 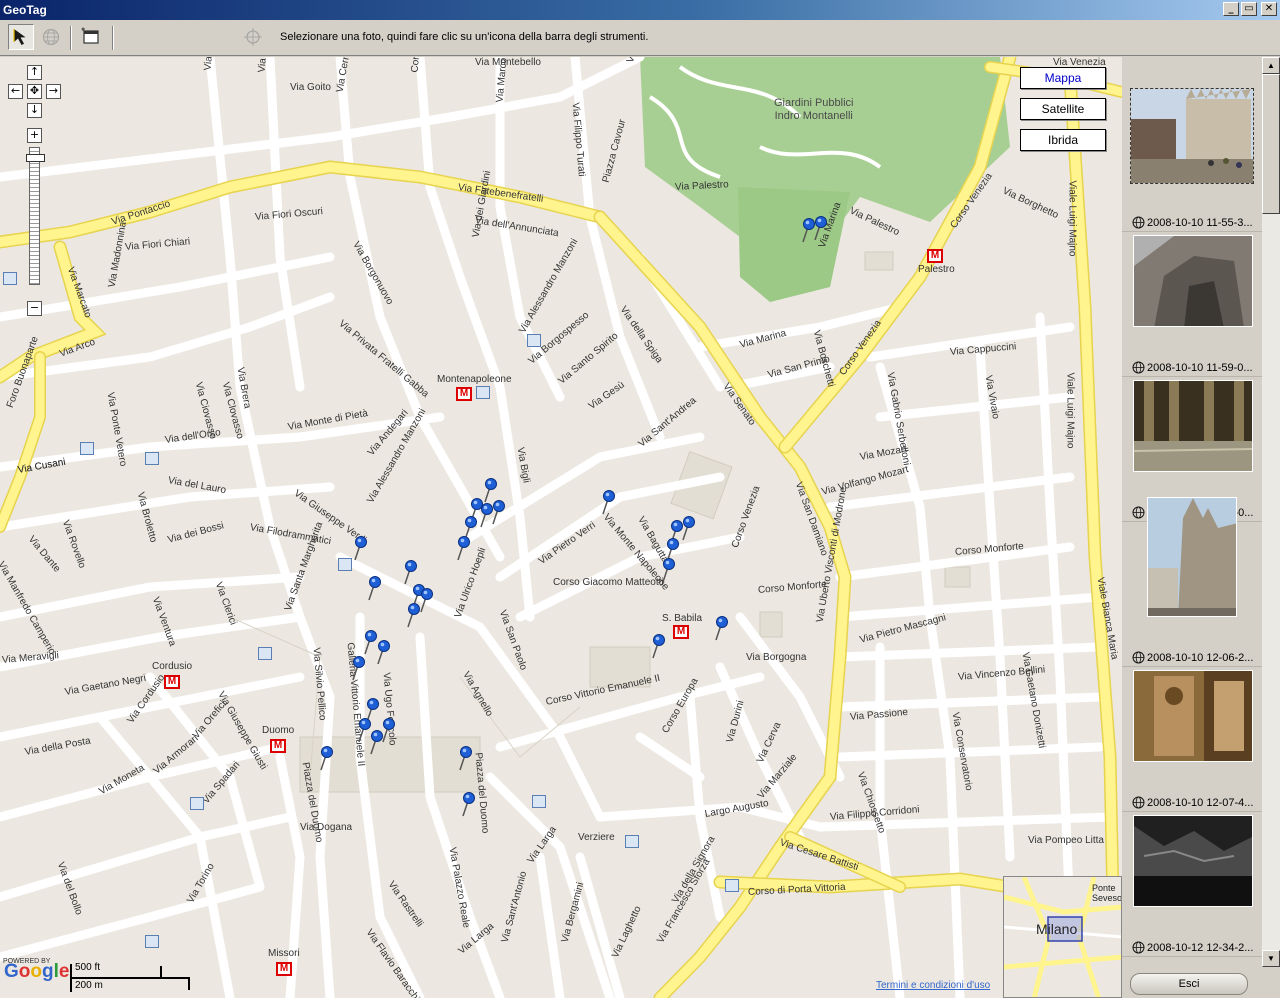 I want to click on street-label: Via Pompeo Litta, so click(x=1066, y=840).